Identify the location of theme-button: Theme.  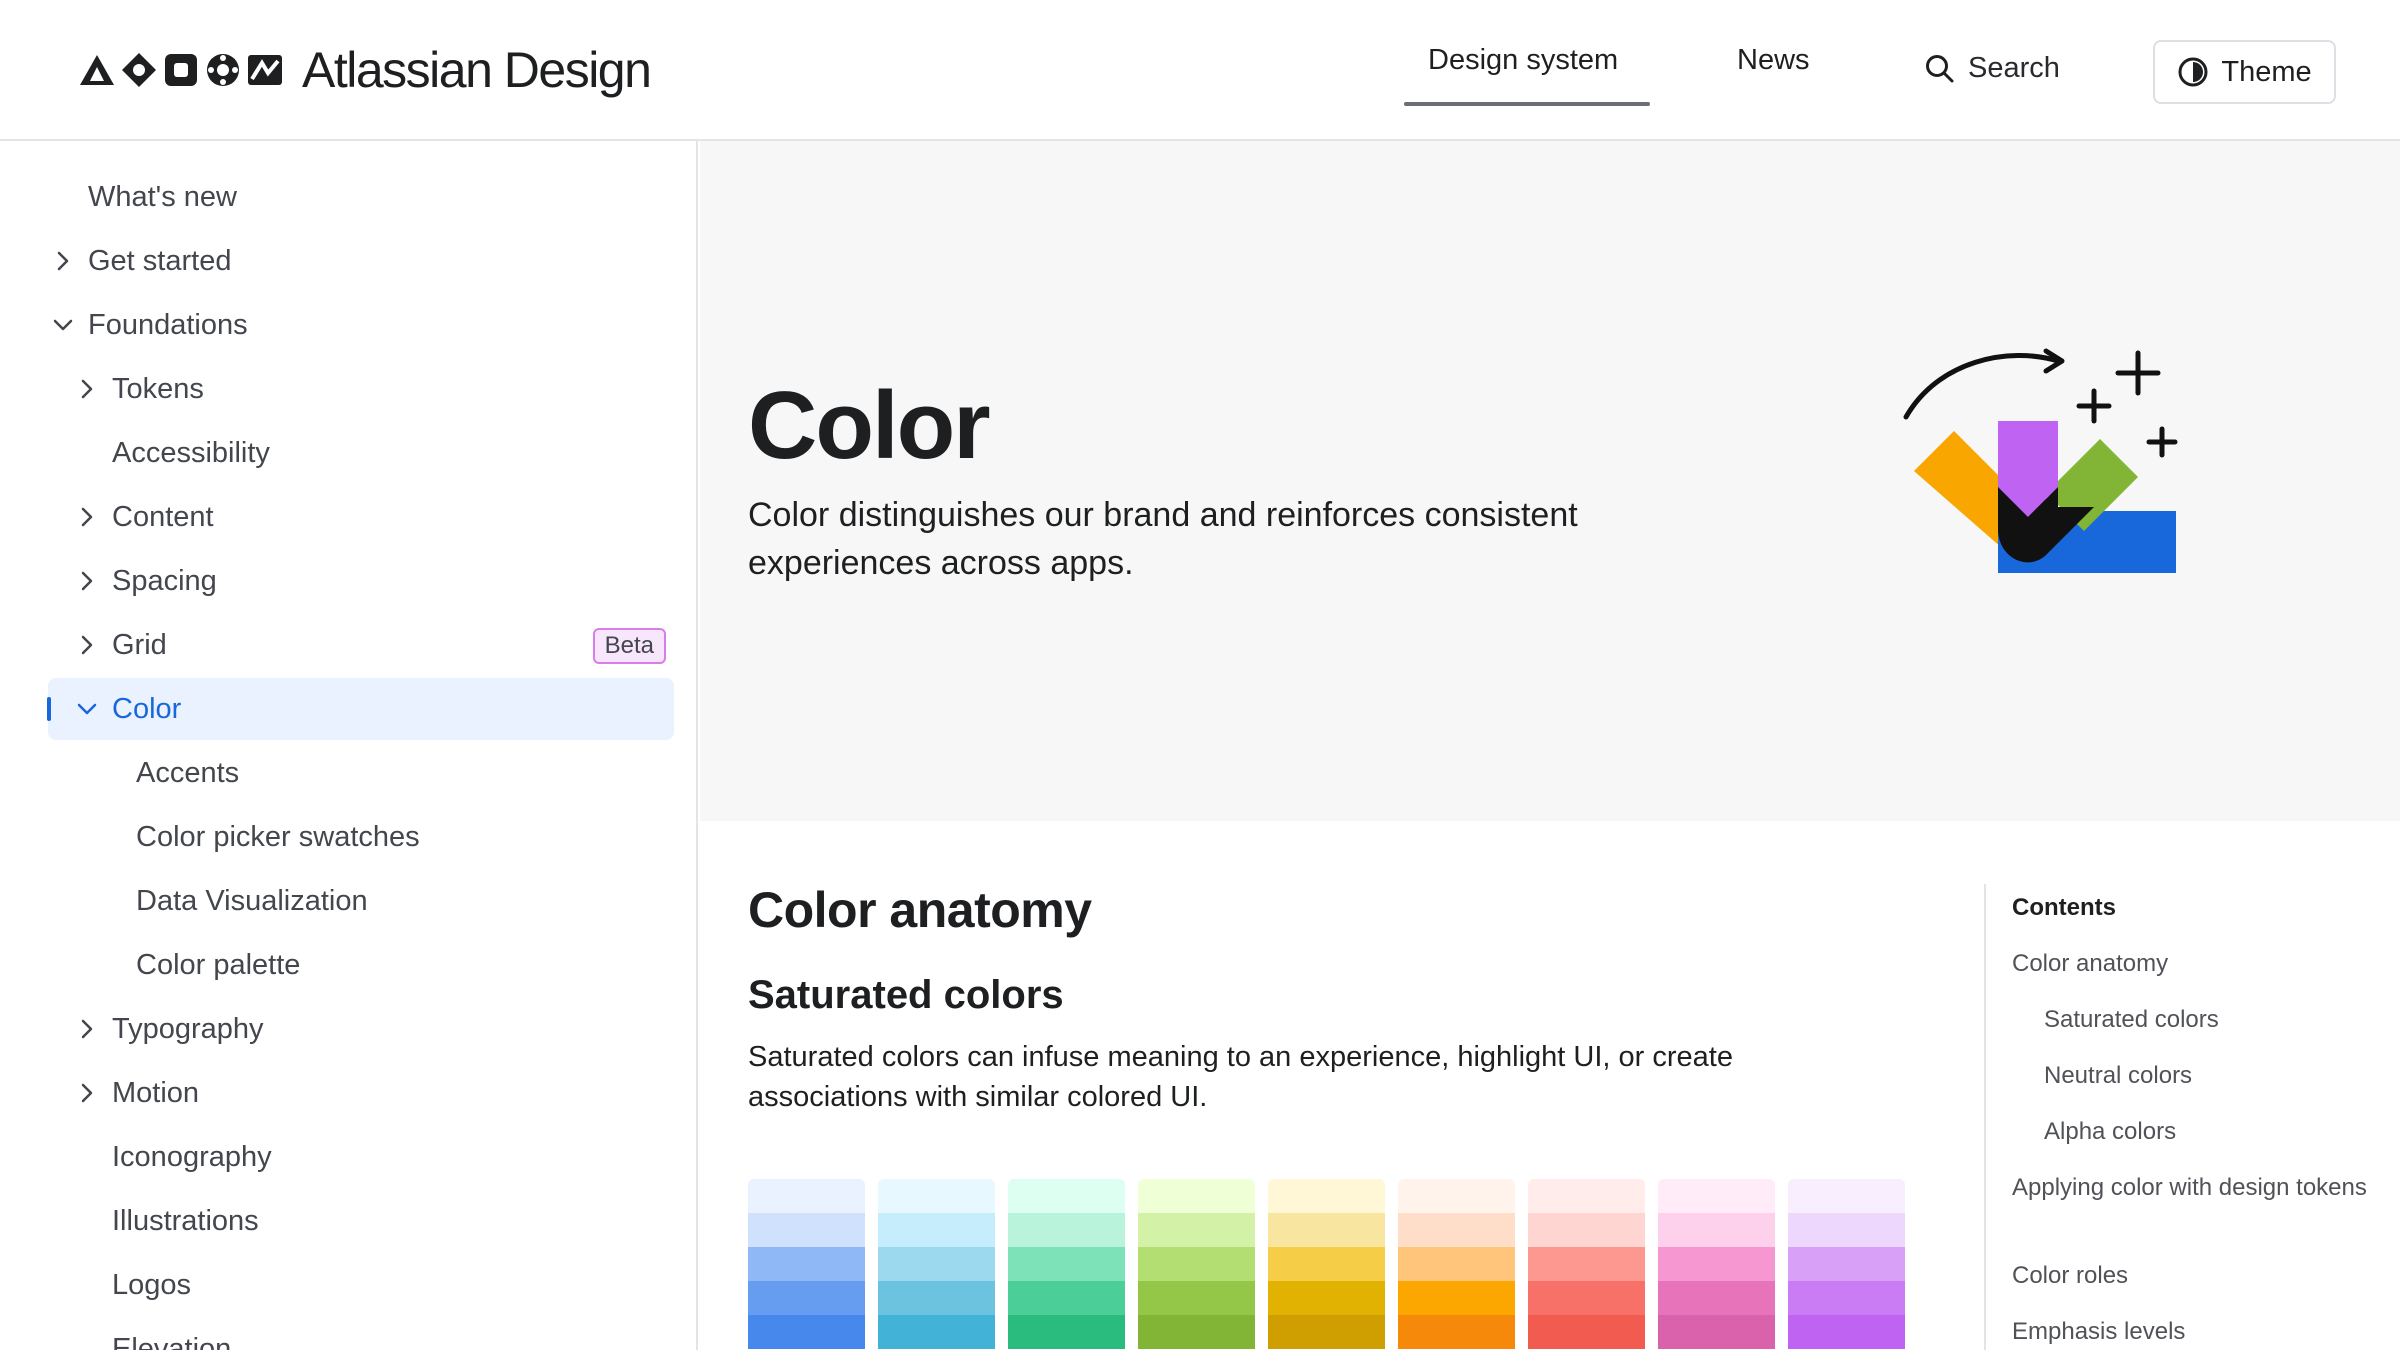
(2244, 72).